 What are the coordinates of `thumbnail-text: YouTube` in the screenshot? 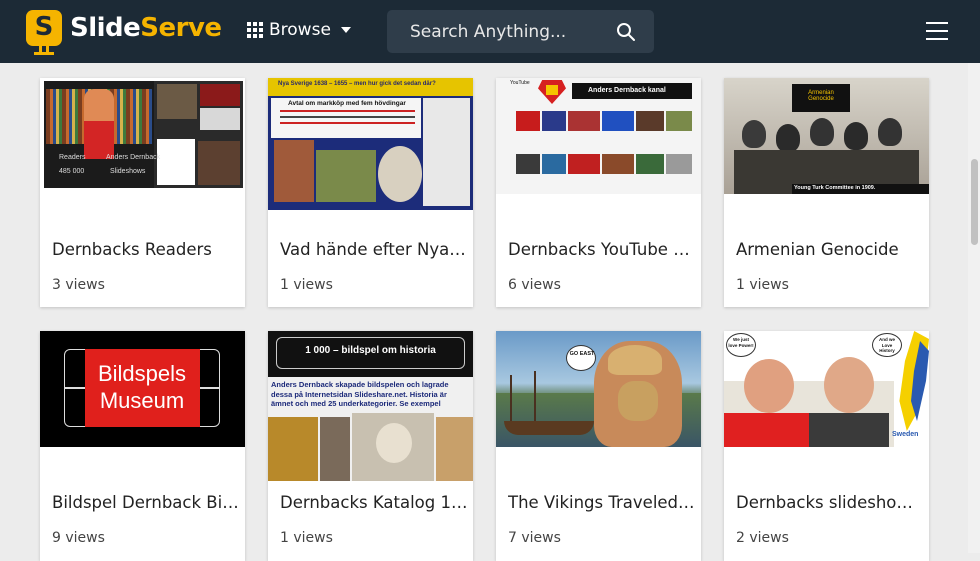 It's located at (520, 83).